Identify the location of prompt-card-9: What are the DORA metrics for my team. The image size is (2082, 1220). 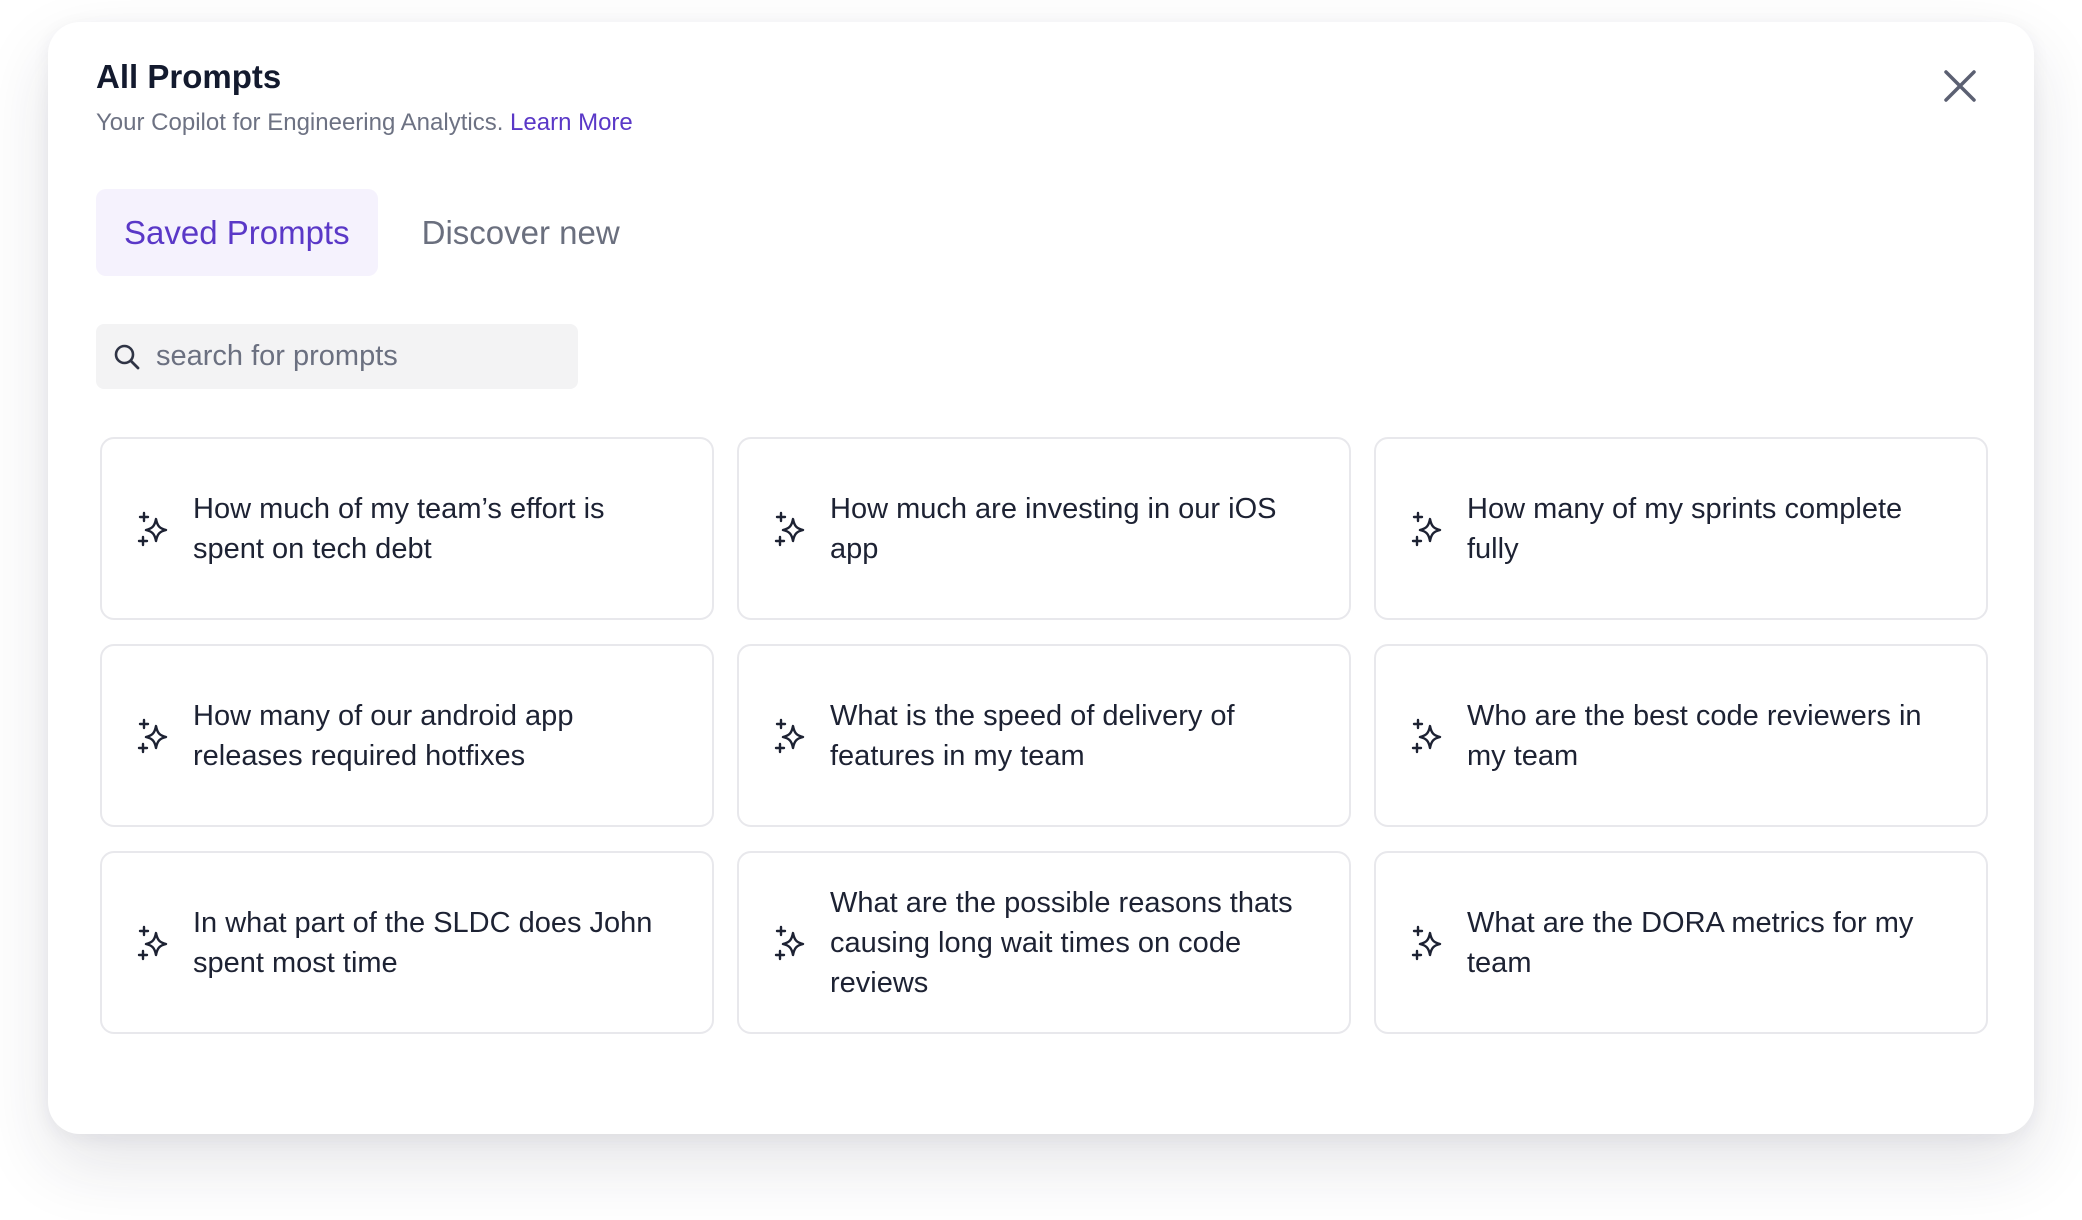
(1681, 942).